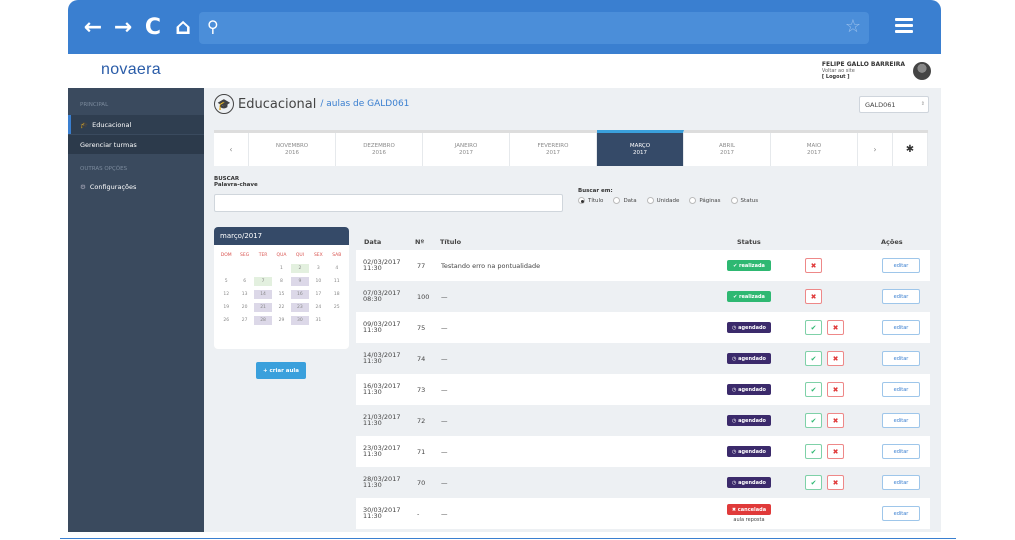 The height and width of the screenshot is (540, 1015). I want to click on asterisk-button: ✱, so click(910, 149).